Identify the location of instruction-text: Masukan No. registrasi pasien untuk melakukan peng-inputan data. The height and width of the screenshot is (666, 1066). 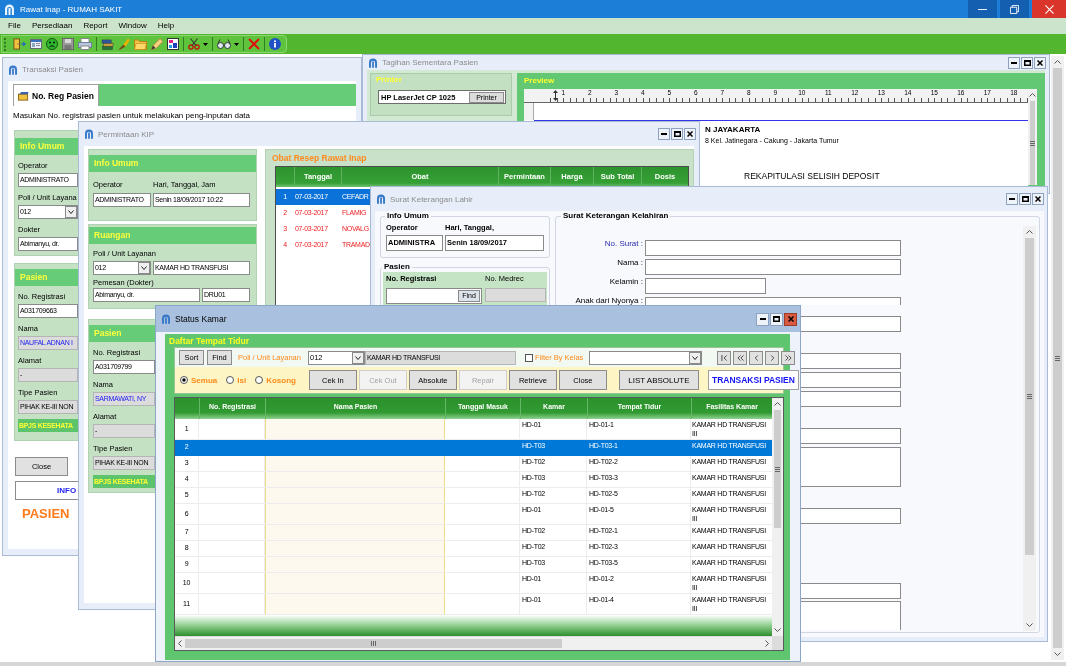
(132, 116).